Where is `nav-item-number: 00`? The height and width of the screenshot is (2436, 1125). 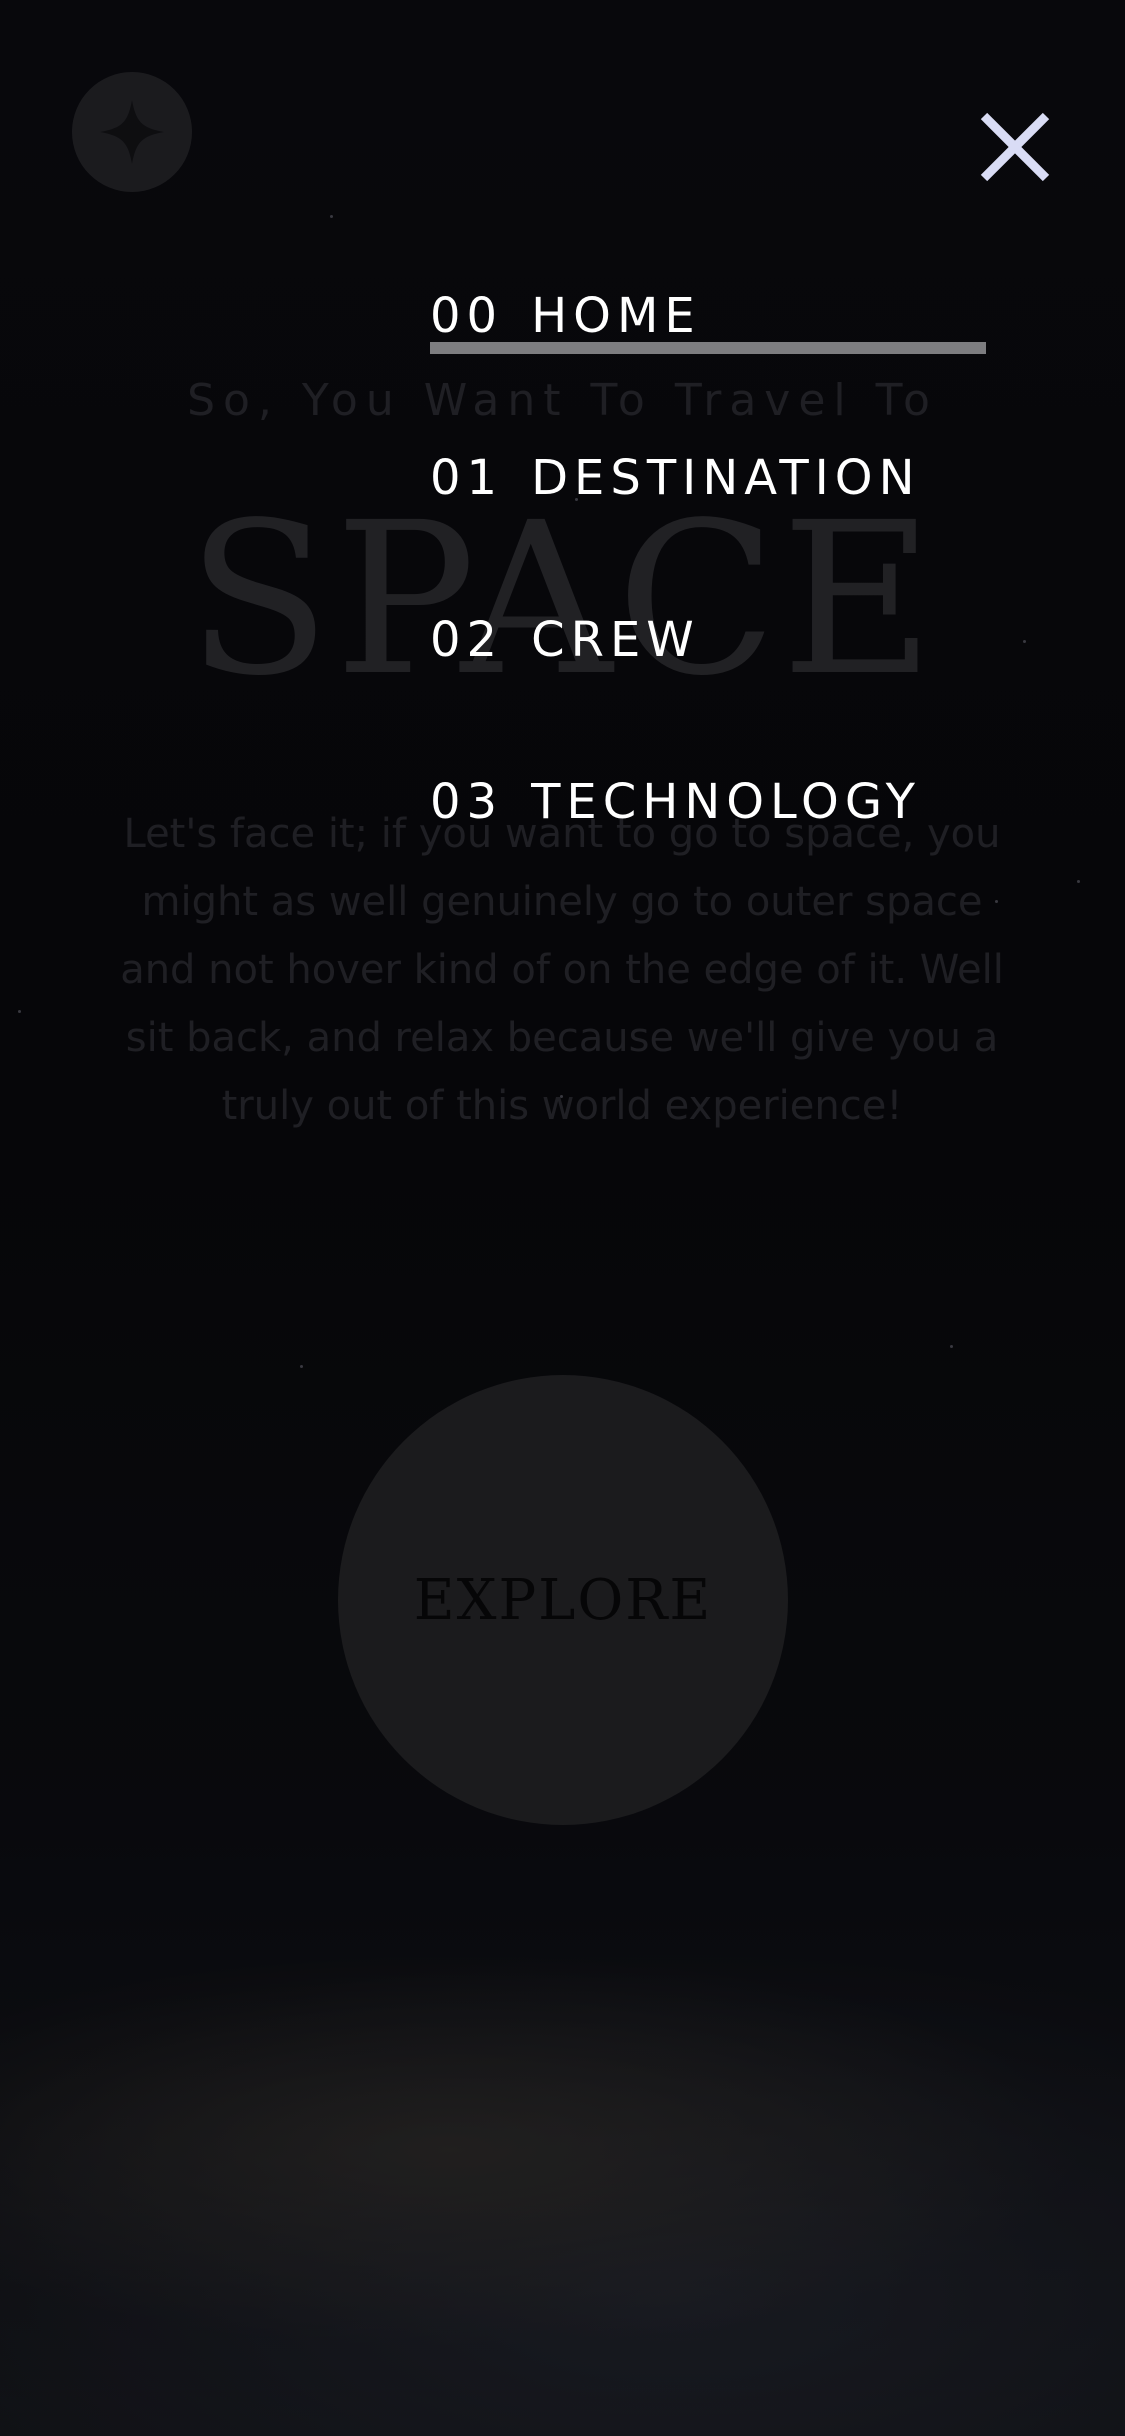
nav-item-number: 00 is located at coordinates (467, 316).